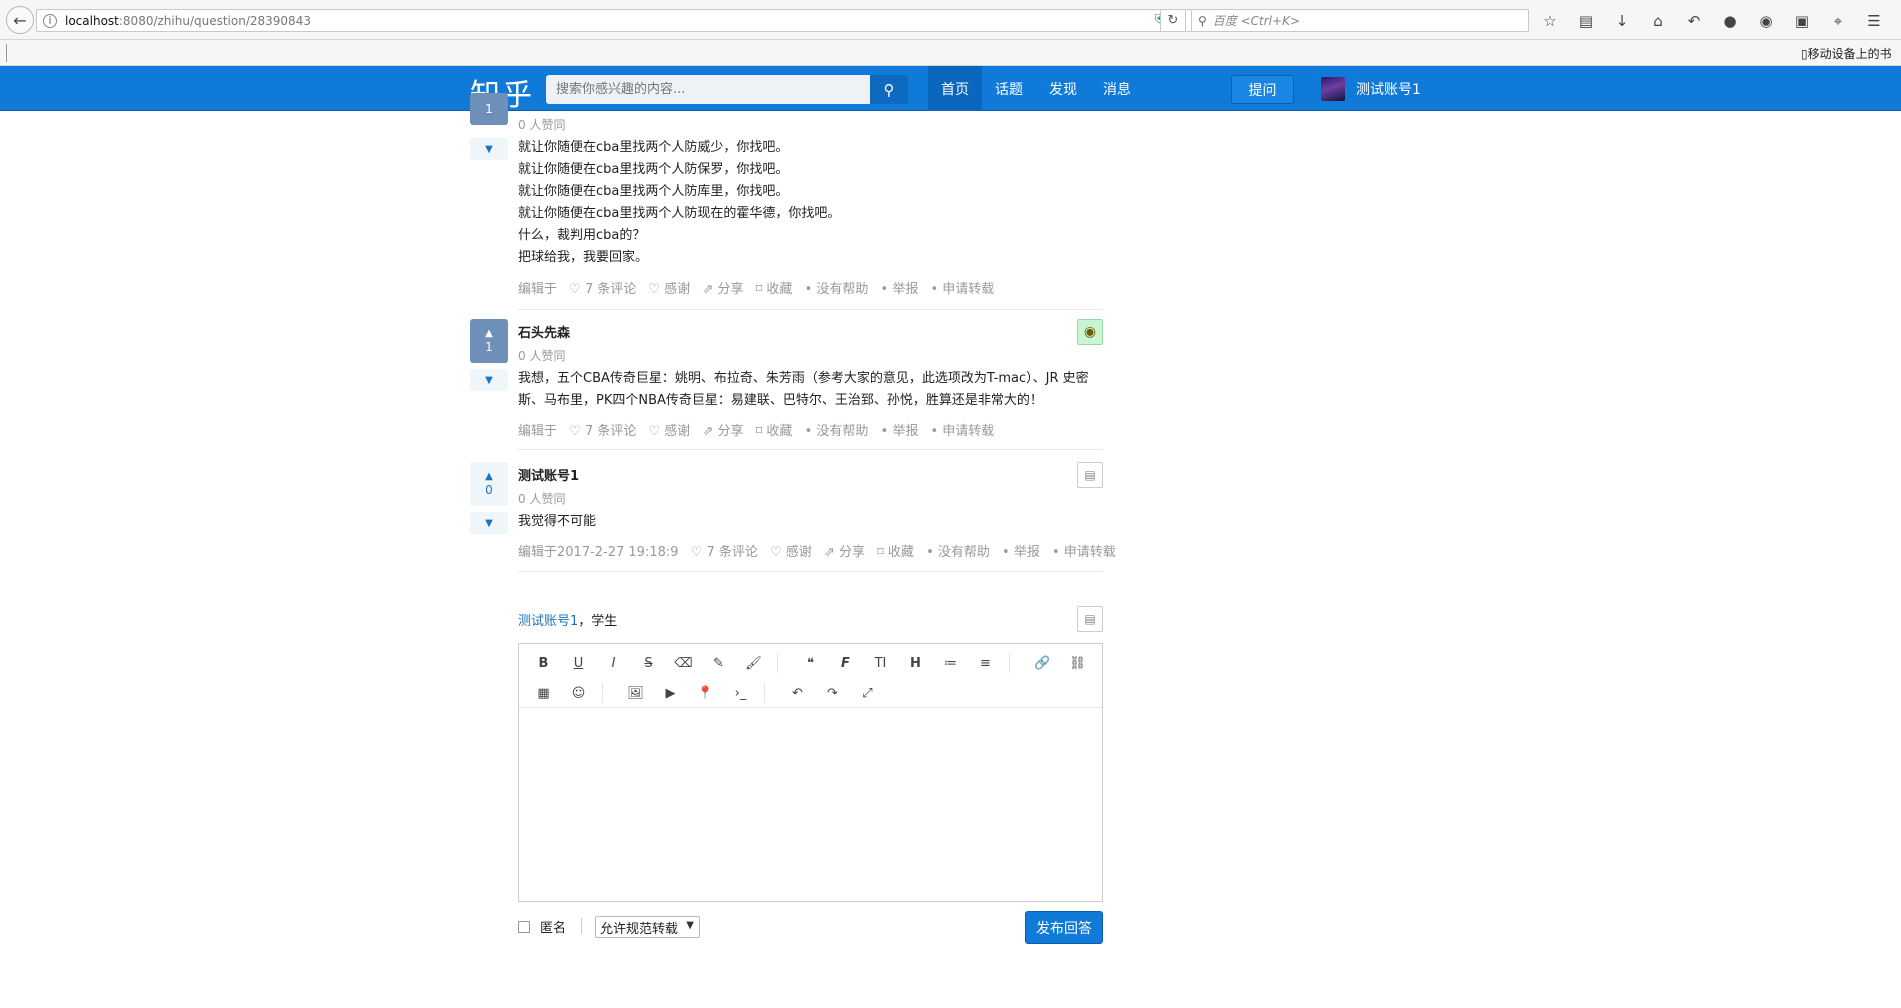 The image size is (1901, 1008). Describe the element at coordinates (670, 693) in the screenshot. I see `video-icon: ▶` at that location.